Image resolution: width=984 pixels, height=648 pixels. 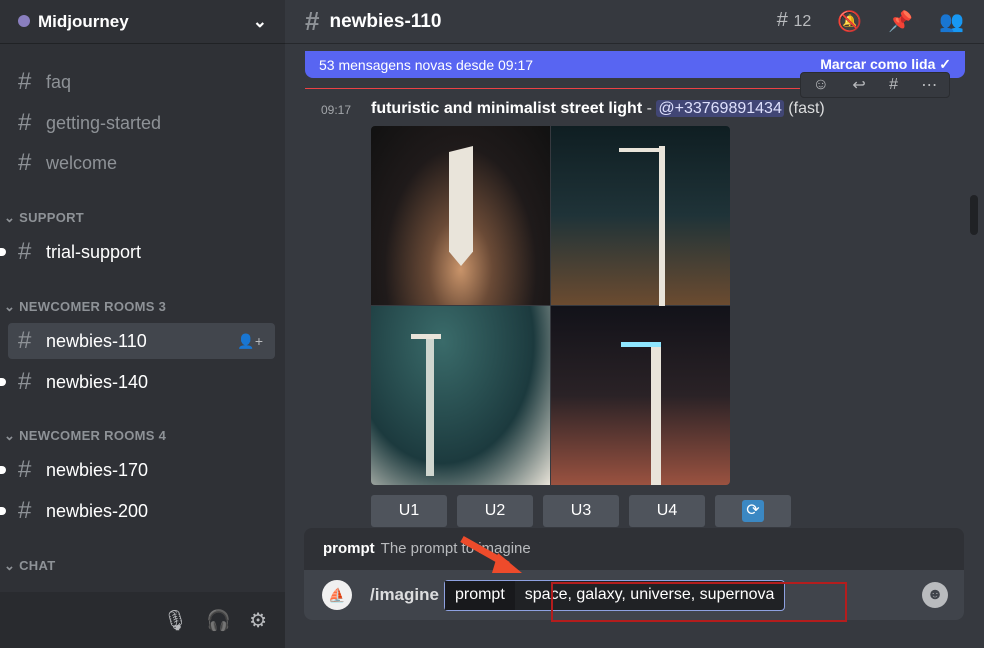 What do you see at coordinates (634, 22) in the screenshot?
I see `channel-header: # newbies-110 # 12 🔕 📌 👥` at bounding box center [634, 22].